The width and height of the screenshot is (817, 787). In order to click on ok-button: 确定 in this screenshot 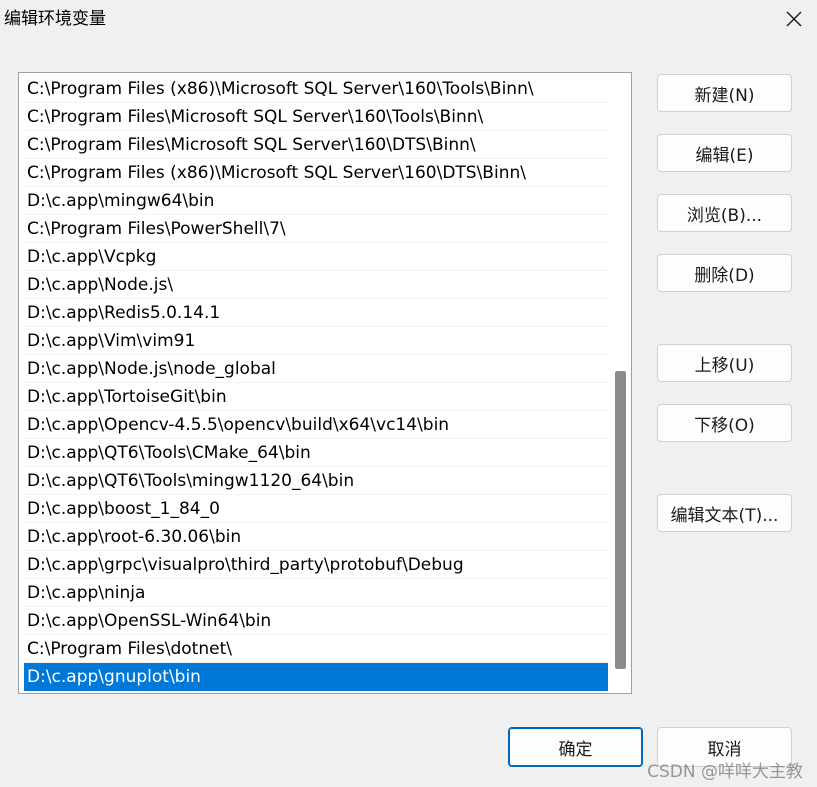, I will do `click(575, 747)`.